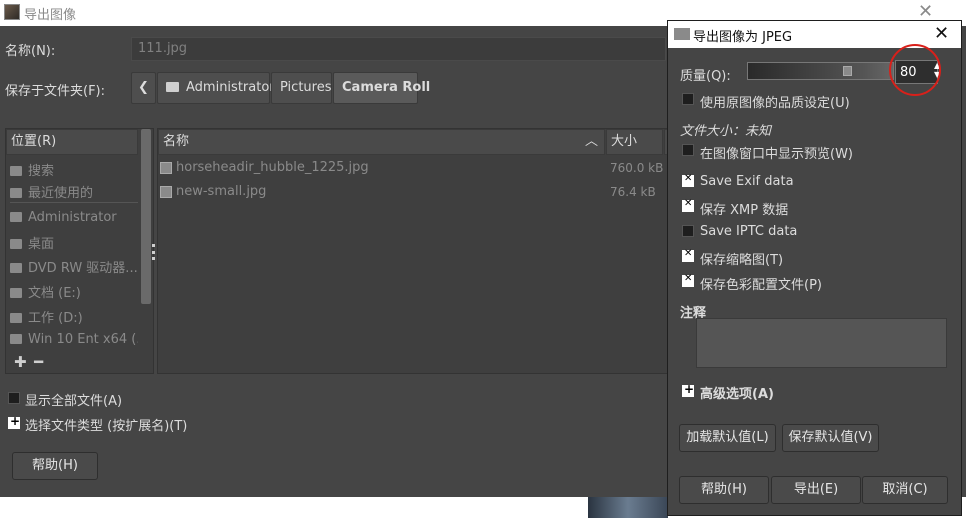 The height and width of the screenshot is (518, 966). I want to click on use-original-quality-checkbox, so click(688, 99).